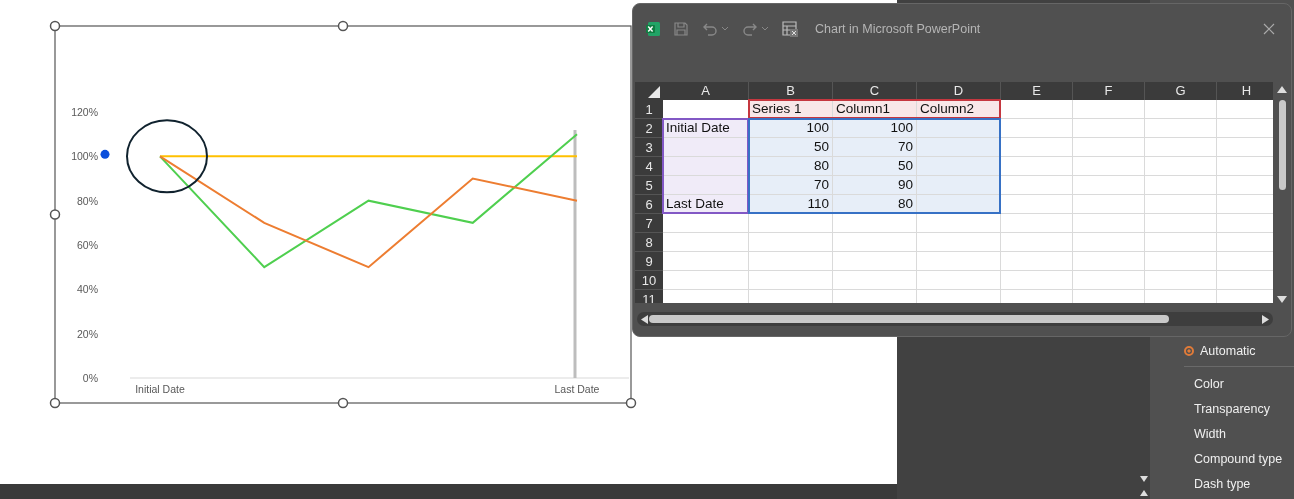 The height and width of the screenshot is (499, 1294). I want to click on property-label: Compound type, so click(1238, 458).